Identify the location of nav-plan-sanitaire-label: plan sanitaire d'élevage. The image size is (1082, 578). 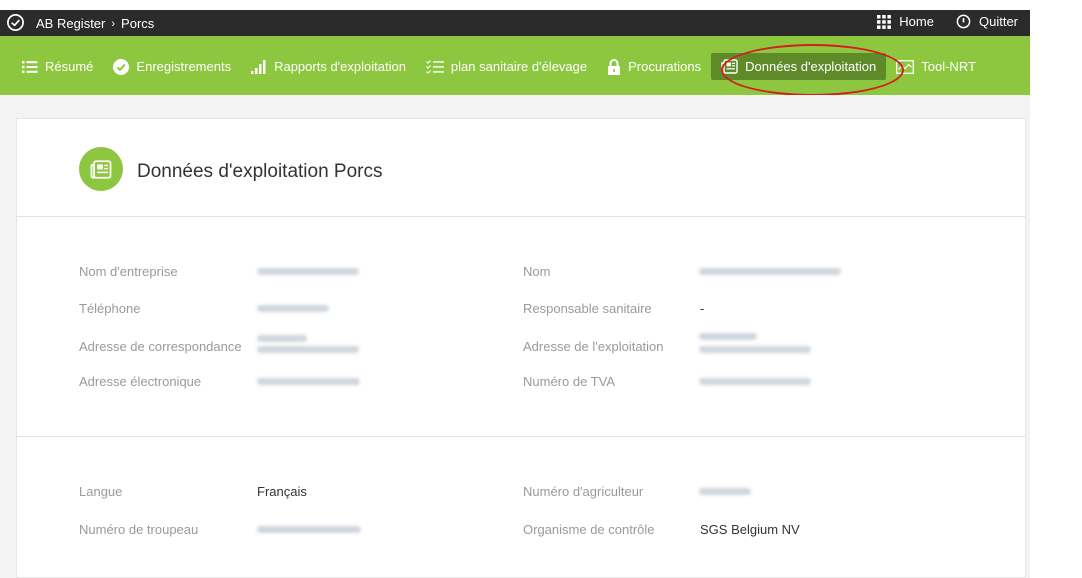
(519, 66).